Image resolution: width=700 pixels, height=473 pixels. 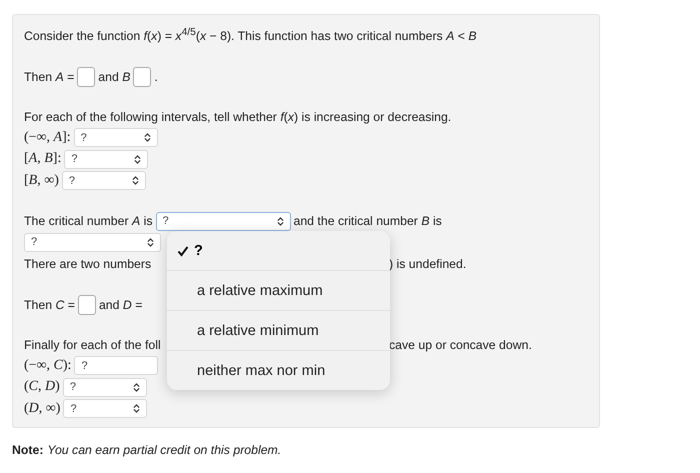 I want to click on question-text: and the critical number B is, so click(x=368, y=221).